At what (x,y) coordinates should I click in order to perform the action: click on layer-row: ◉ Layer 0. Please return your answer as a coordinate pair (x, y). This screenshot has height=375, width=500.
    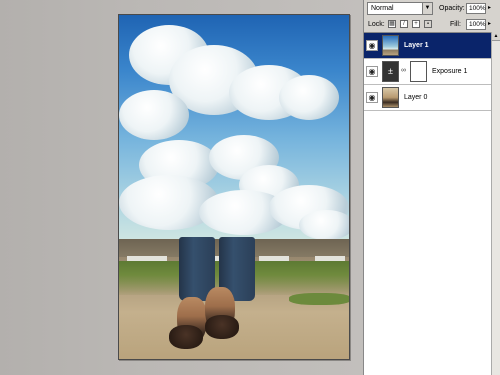
    Looking at the image, I should click on (432, 98).